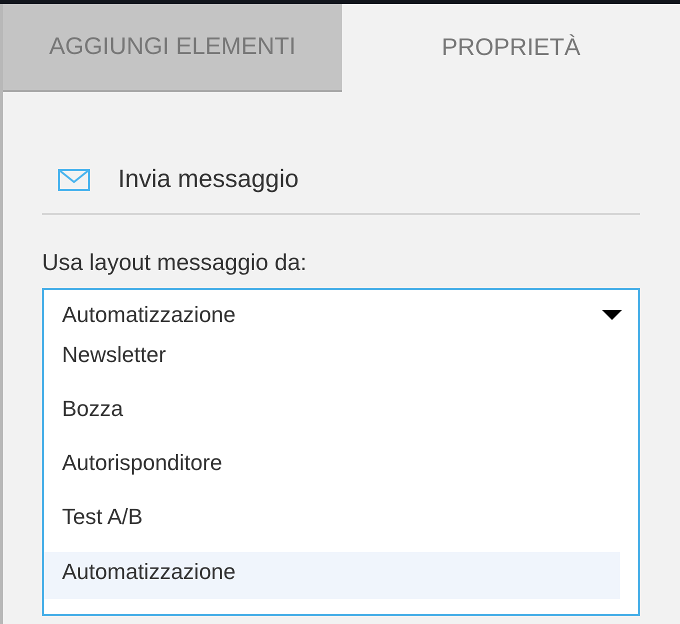 The width and height of the screenshot is (680, 624). What do you see at coordinates (332, 413) in the screenshot?
I see `dropdown-option: Bozza` at bounding box center [332, 413].